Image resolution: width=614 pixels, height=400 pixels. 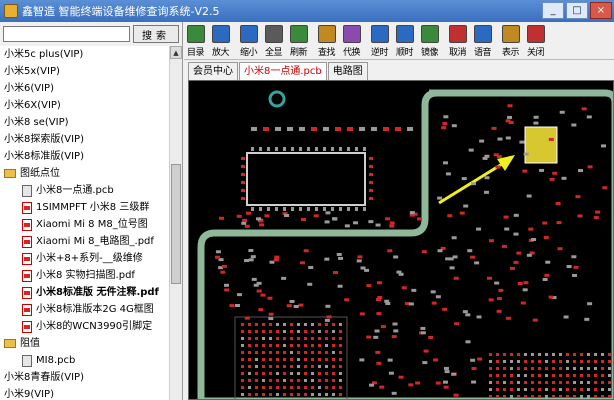 I want to click on tree-folder: 图纸点位, so click(x=85, y=173).